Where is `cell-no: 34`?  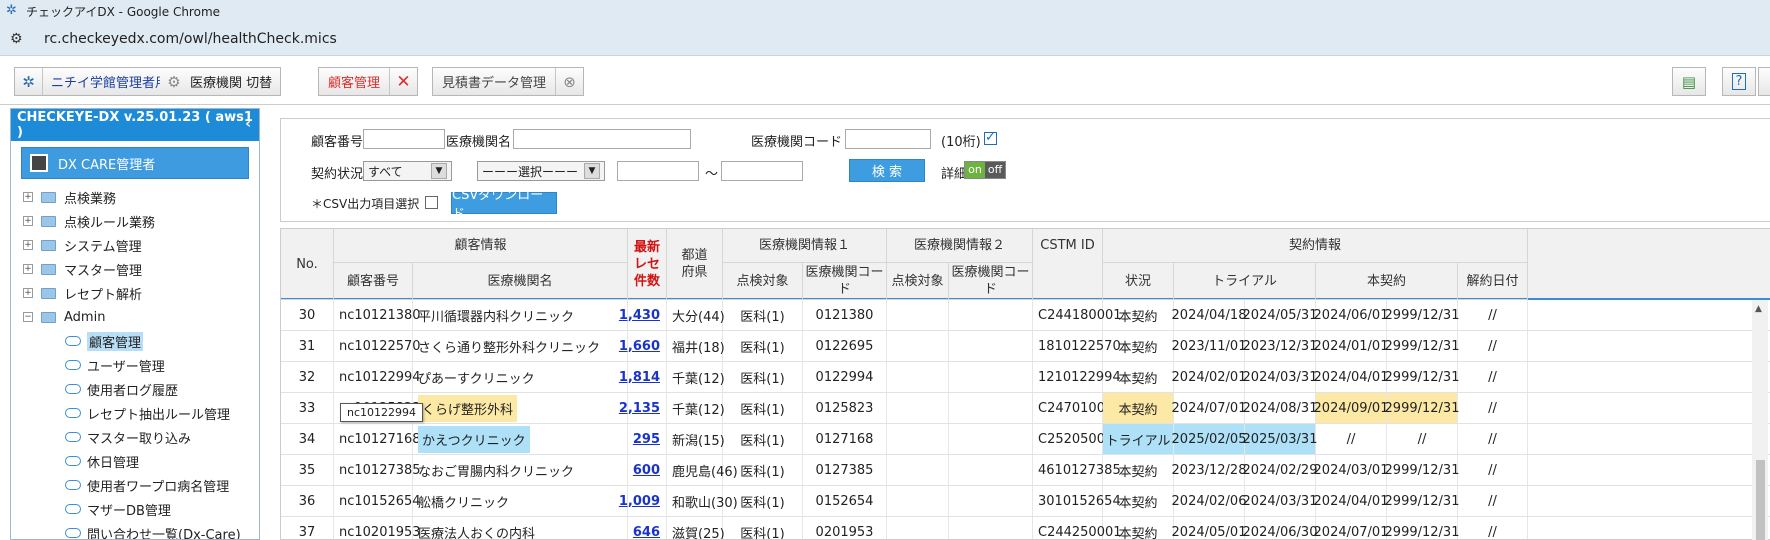
cell-no: 34 is located at coordinates (307, 439).